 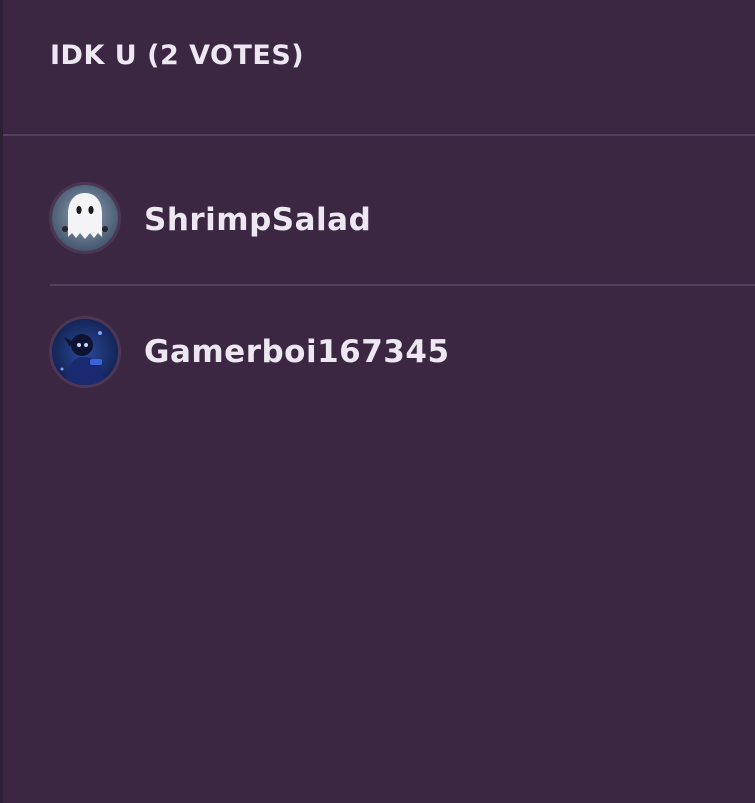 What do you see at coordinates (85, 352) in the screenshot?
I see `character-avatar-icon` at bounding box center [85, 352].